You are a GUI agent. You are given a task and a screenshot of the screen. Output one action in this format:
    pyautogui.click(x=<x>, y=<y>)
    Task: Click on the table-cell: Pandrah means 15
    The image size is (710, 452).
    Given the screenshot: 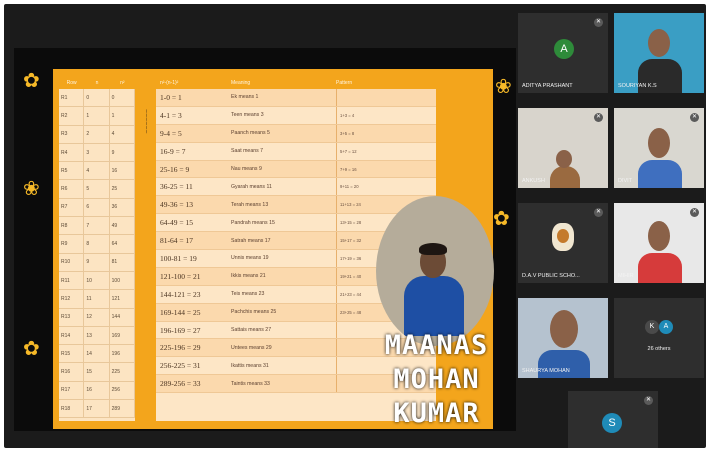 What is the action you would take?
    pyautogui.click(x=253, y=222)
    